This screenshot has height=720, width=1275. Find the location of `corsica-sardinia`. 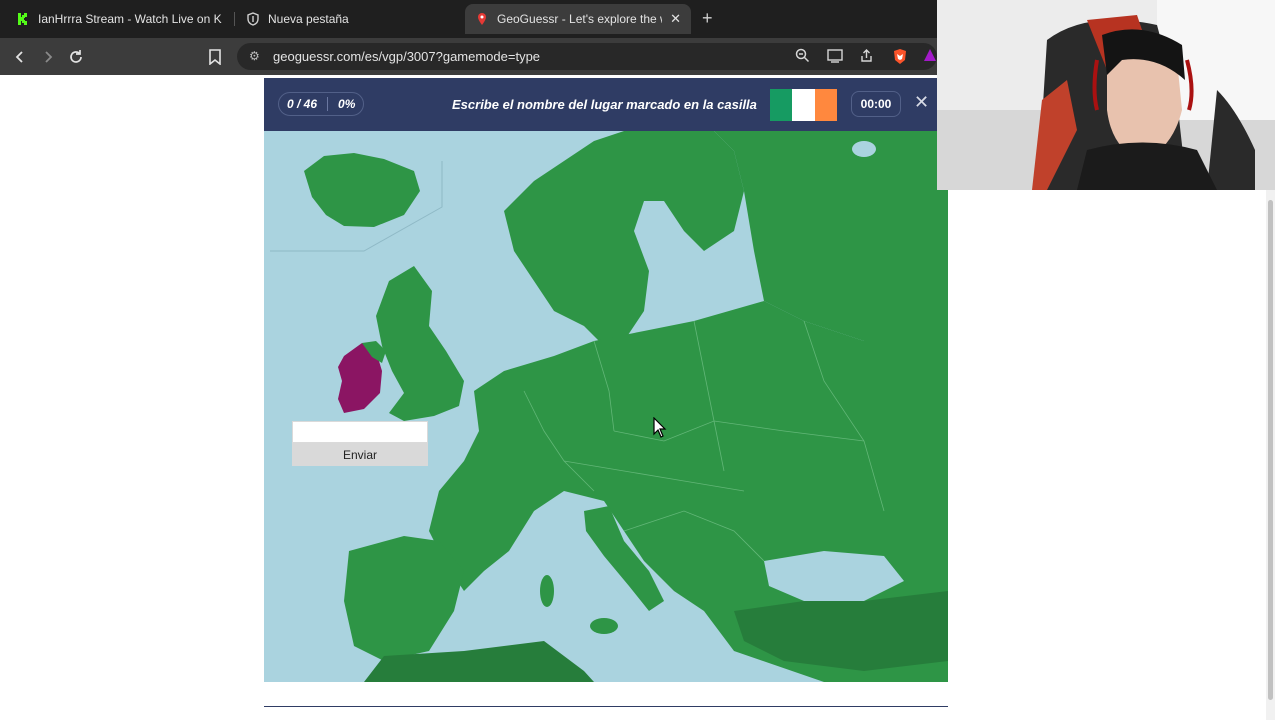

corsica-sardinia is located at coordinates (547, 591).